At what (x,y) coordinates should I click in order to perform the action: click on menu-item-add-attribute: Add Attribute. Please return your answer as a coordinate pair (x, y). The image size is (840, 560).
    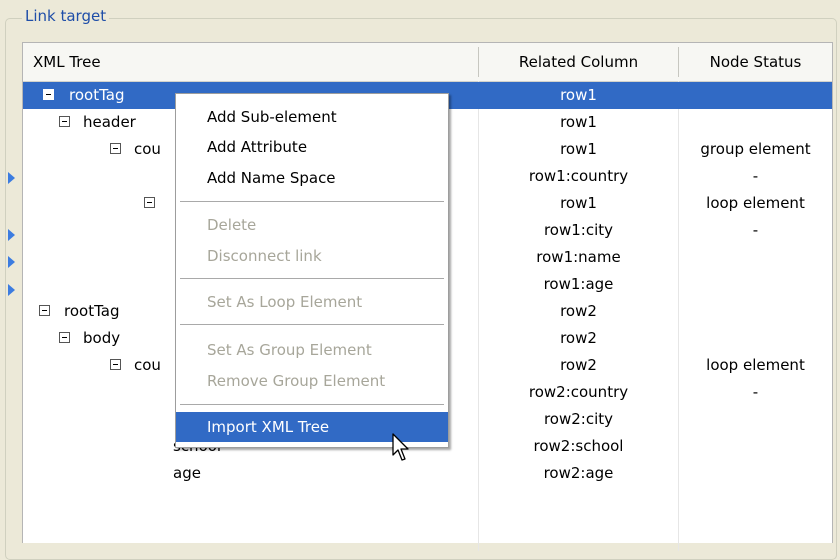
    Looking at the image, I should click on (312, 147).